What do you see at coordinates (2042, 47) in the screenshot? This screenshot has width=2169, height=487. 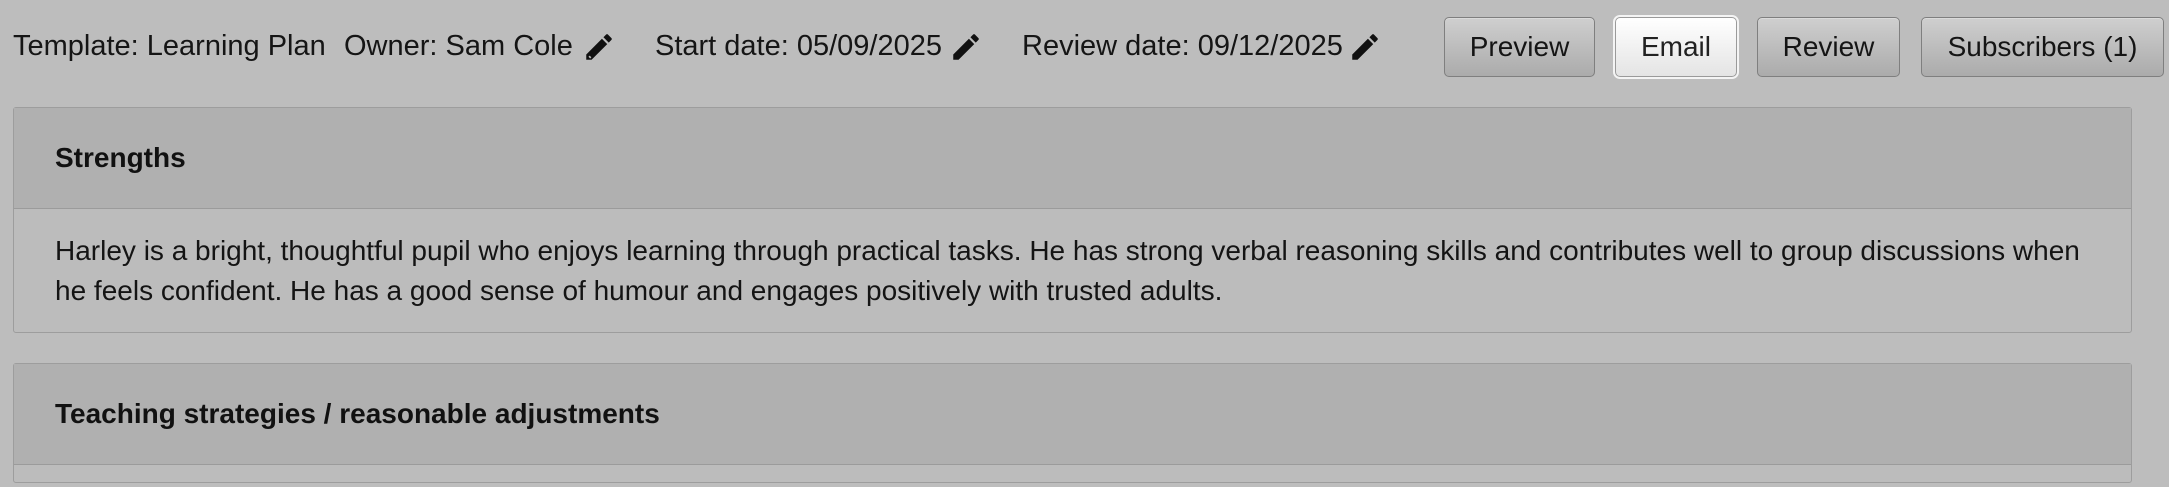 I see `subscribers-button: Subscribers (1)` at bounding box center [2042, 47].